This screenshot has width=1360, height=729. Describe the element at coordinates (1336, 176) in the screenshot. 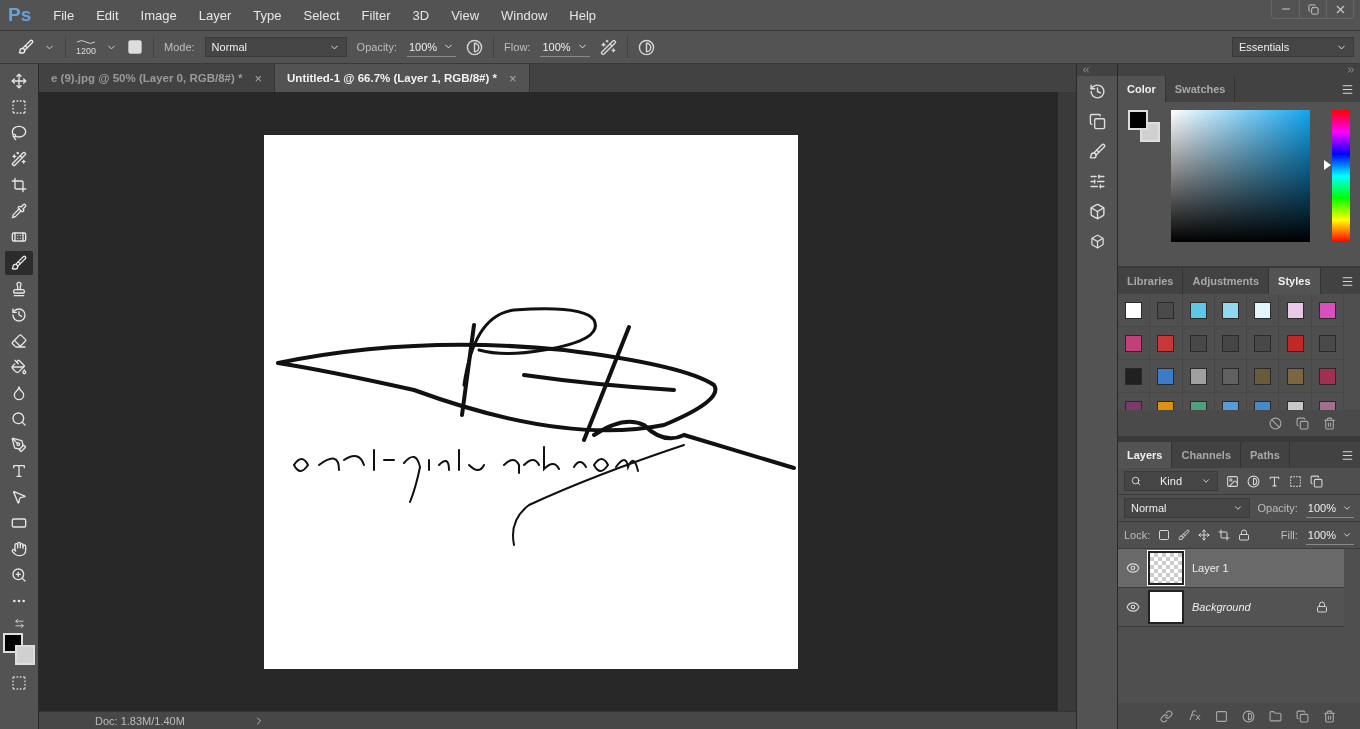

I see `hue-slider` at that location.